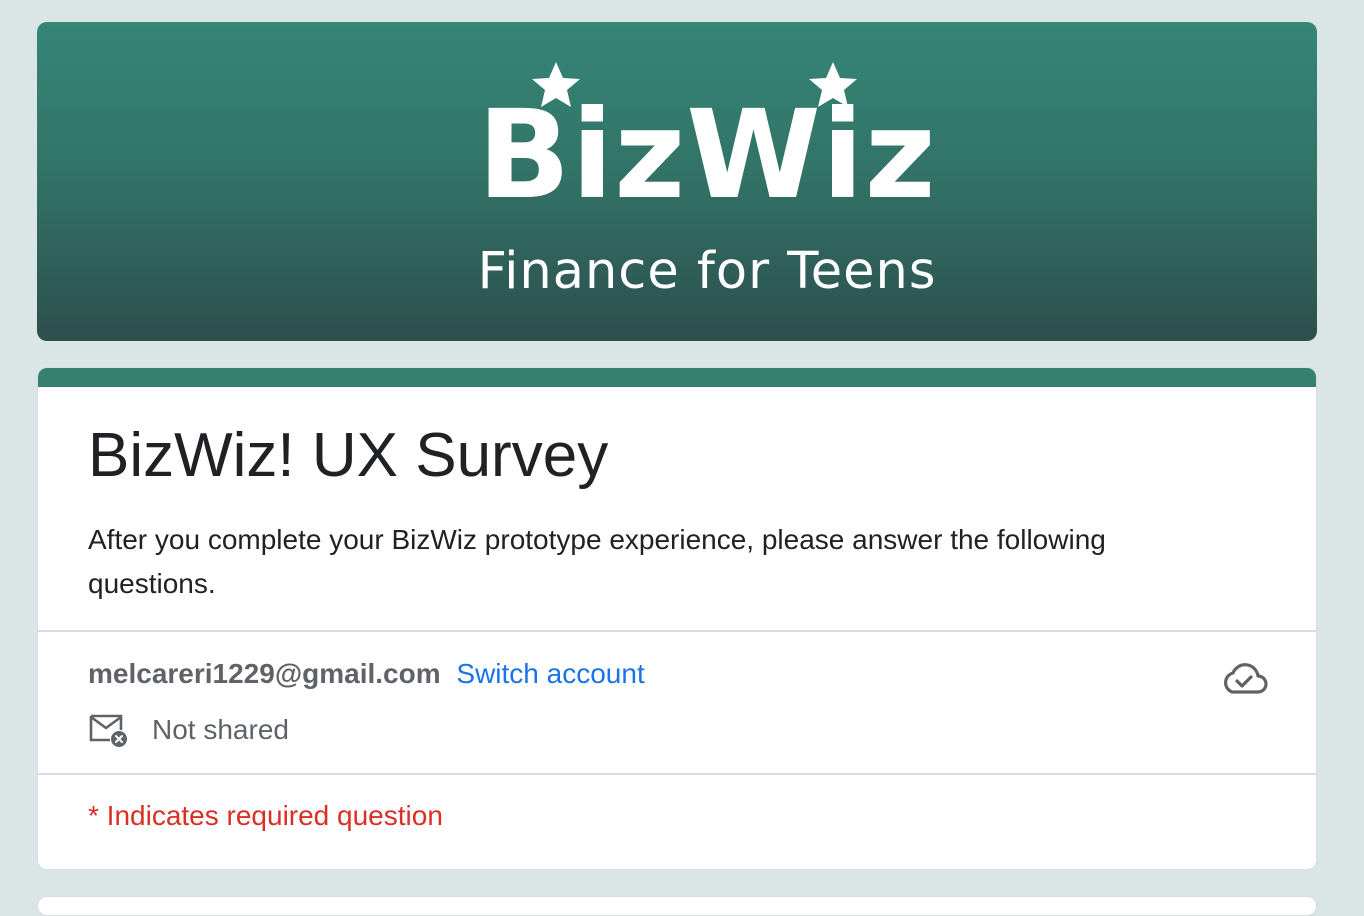  I want to click on next-question-card, so click(677, 906).